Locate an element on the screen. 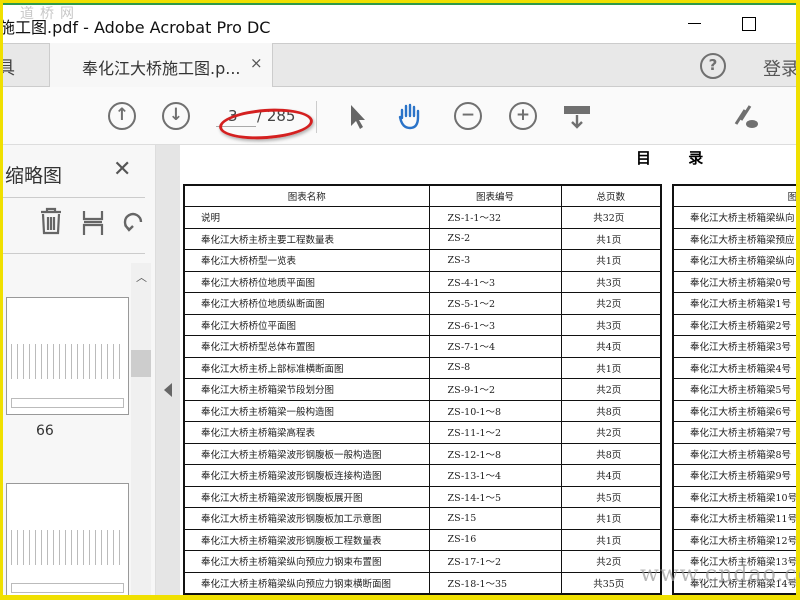  table-row: 奉化江大桥主桥箱梁纵向预应力钢束布置图 ZS-17-1～2 共2页 is located at coordinates (422, 561).